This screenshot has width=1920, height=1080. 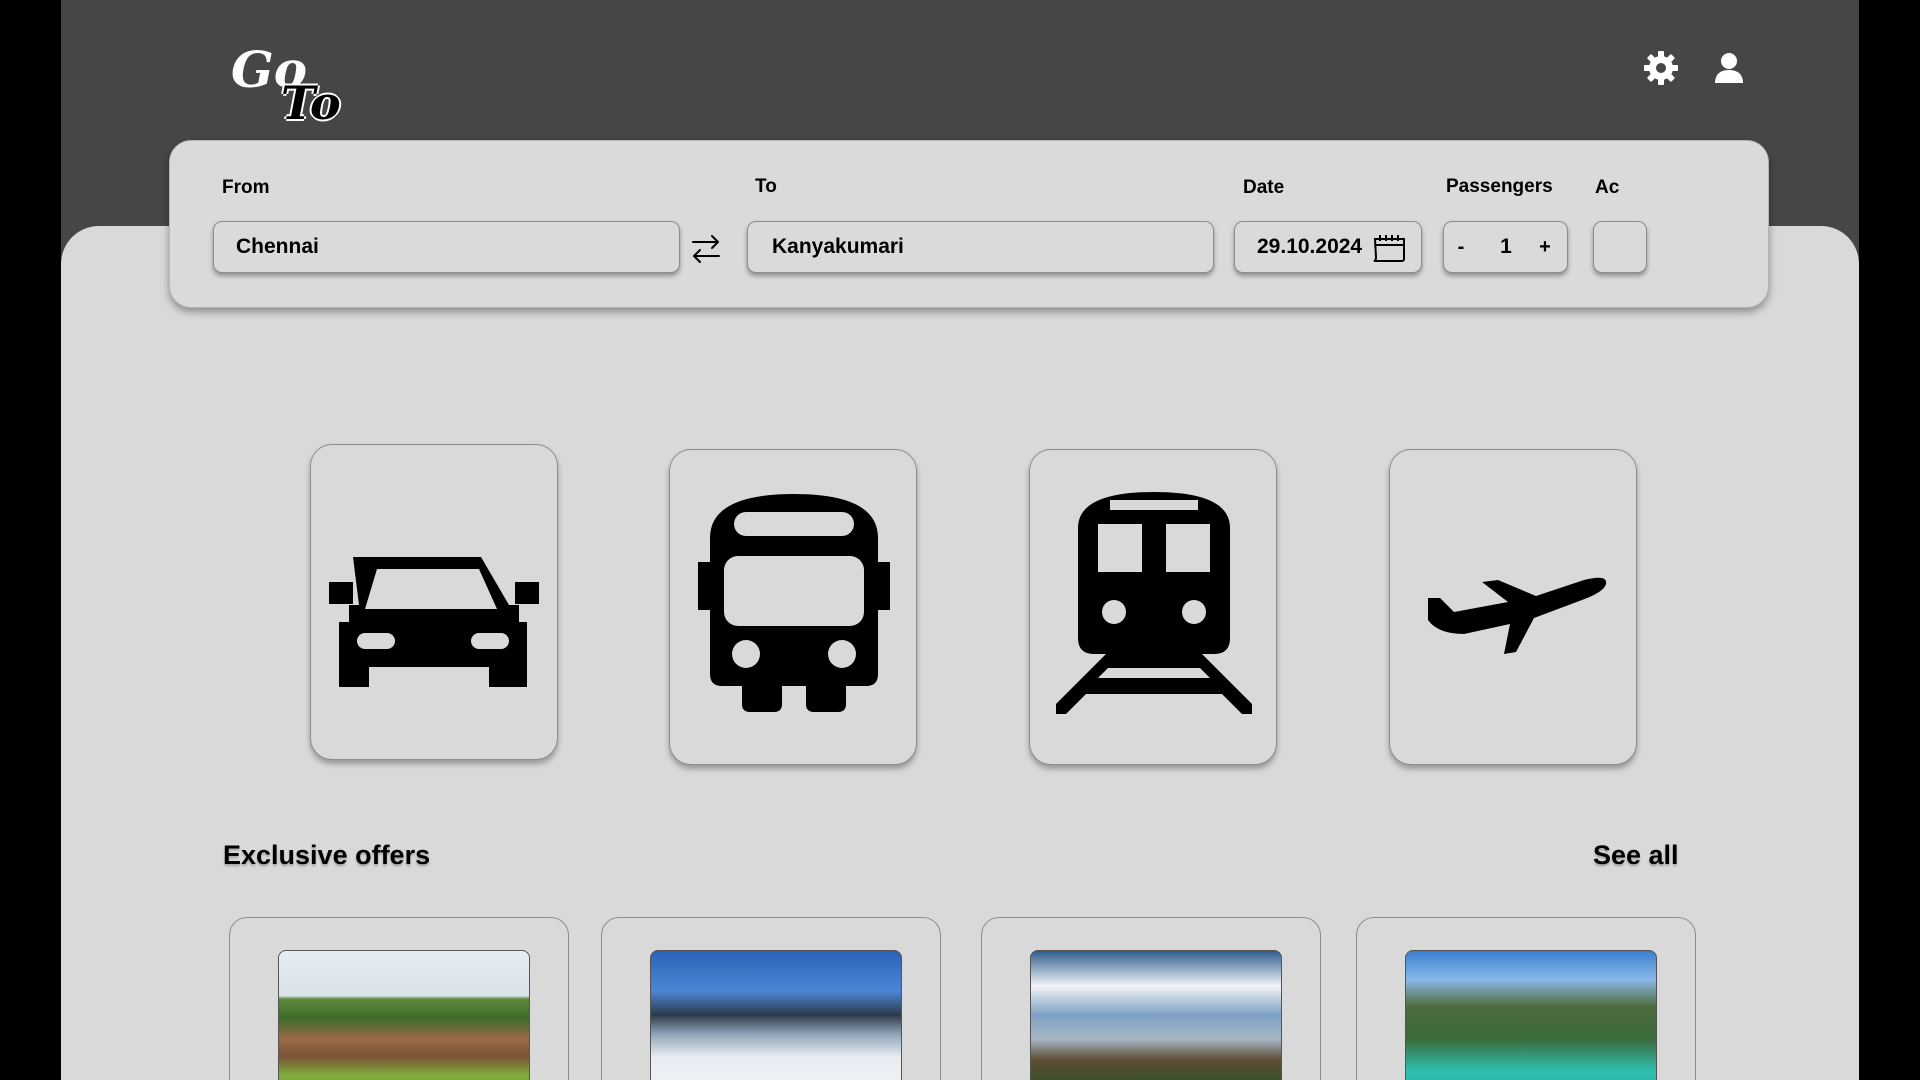 What do you see at coordinates (327, 855) in the screenshot?
I see `offers-title: Exclusive offers` at bounding box center [327, 855].